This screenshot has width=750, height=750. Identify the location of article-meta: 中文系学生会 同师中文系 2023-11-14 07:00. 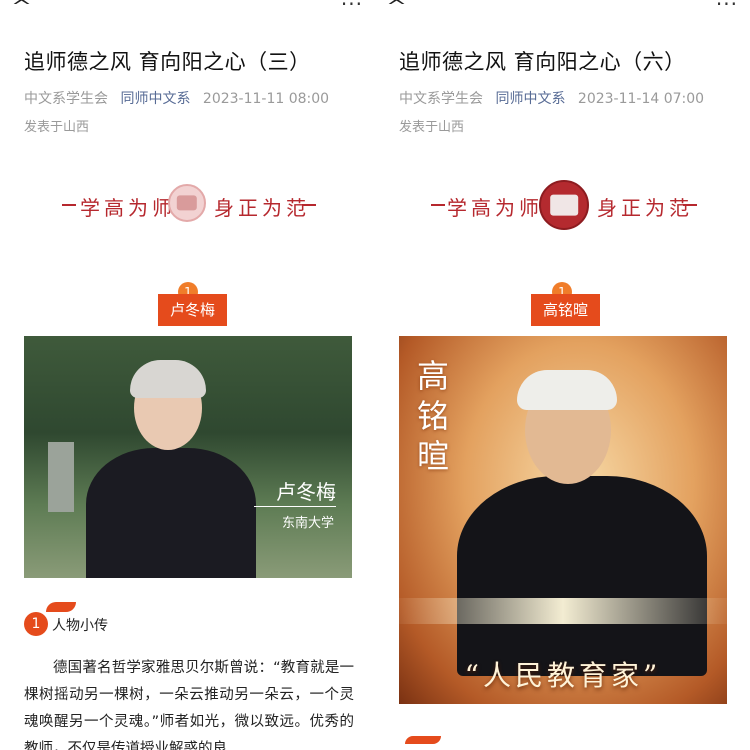
(551, 98).